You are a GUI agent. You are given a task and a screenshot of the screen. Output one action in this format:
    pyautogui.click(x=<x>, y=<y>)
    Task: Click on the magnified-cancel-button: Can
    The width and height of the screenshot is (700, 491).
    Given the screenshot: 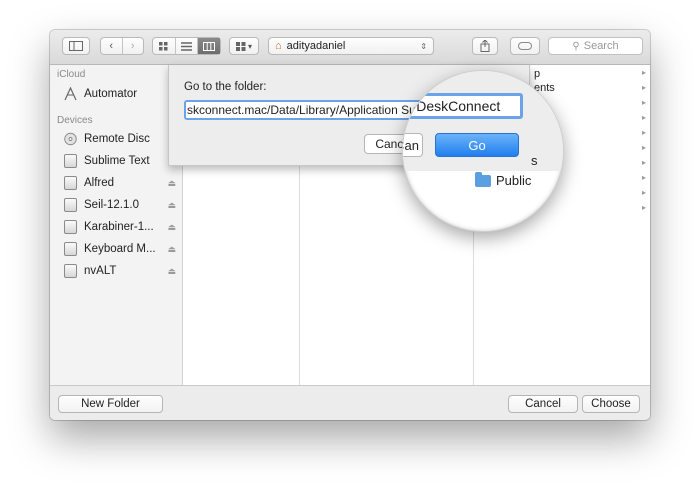 What is the action you would take?
    pyautogui.click(x=413, y=145)
    